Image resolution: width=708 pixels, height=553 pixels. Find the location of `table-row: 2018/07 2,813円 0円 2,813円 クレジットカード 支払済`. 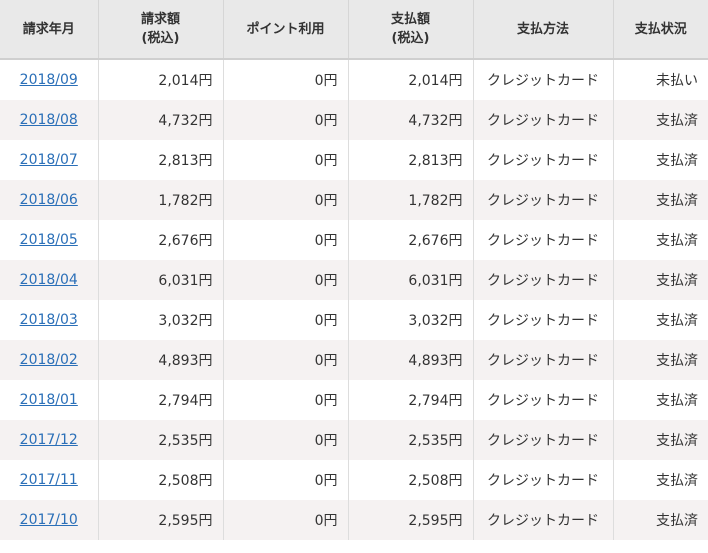

table-row: 2018/07 2,813円 0円 2,813円 クレジットカード 支払済 is located at coordinates (354, 160).